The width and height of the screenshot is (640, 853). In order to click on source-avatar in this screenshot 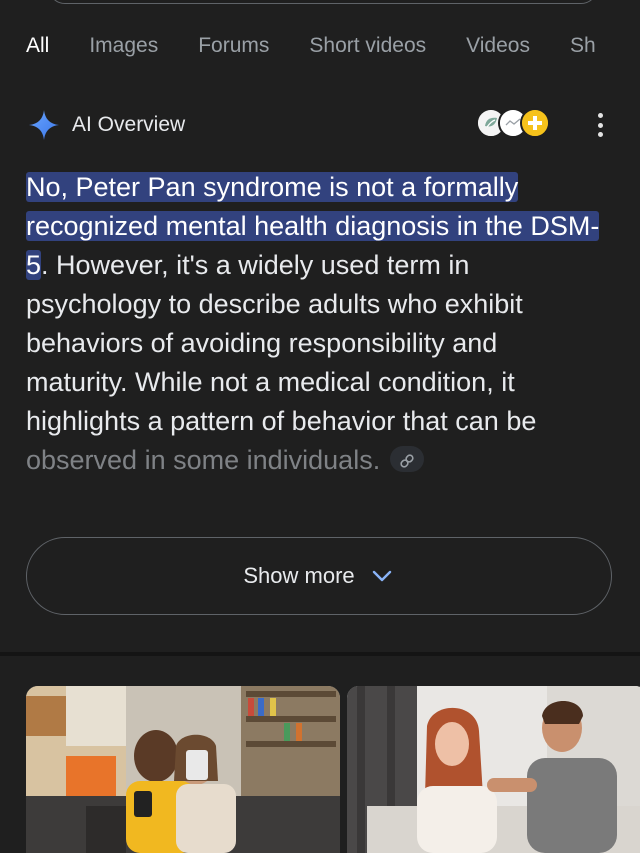, I will do `click(535, 123)`.